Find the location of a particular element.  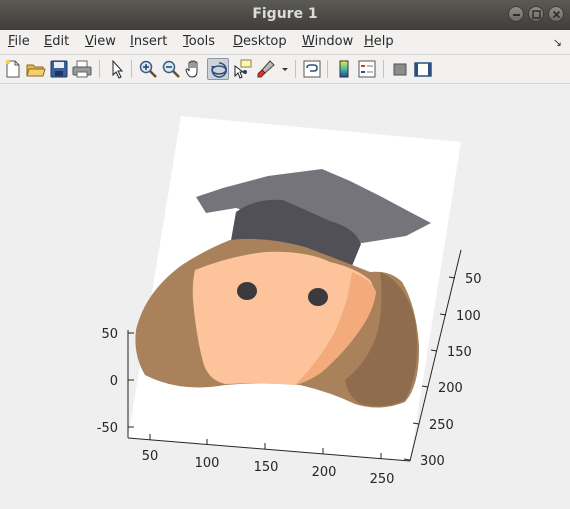

legend-button is located at coordinates (367, 69).